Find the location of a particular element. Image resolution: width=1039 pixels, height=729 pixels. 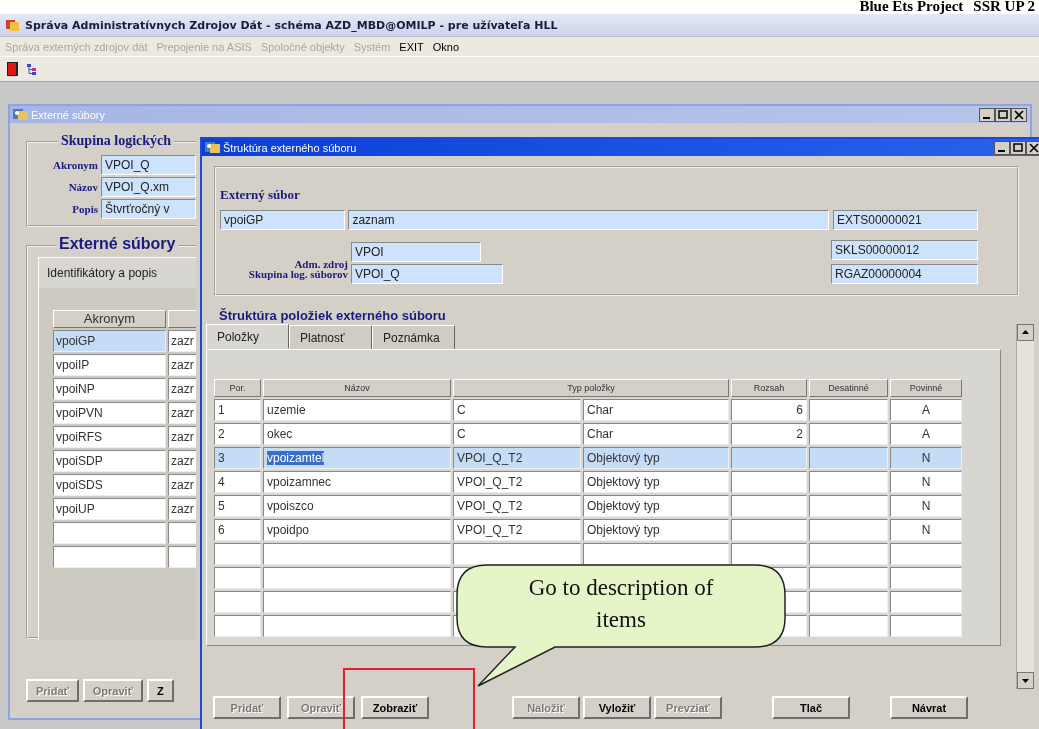

table-cell: vpoiUP is located at coordinates (109, 509).